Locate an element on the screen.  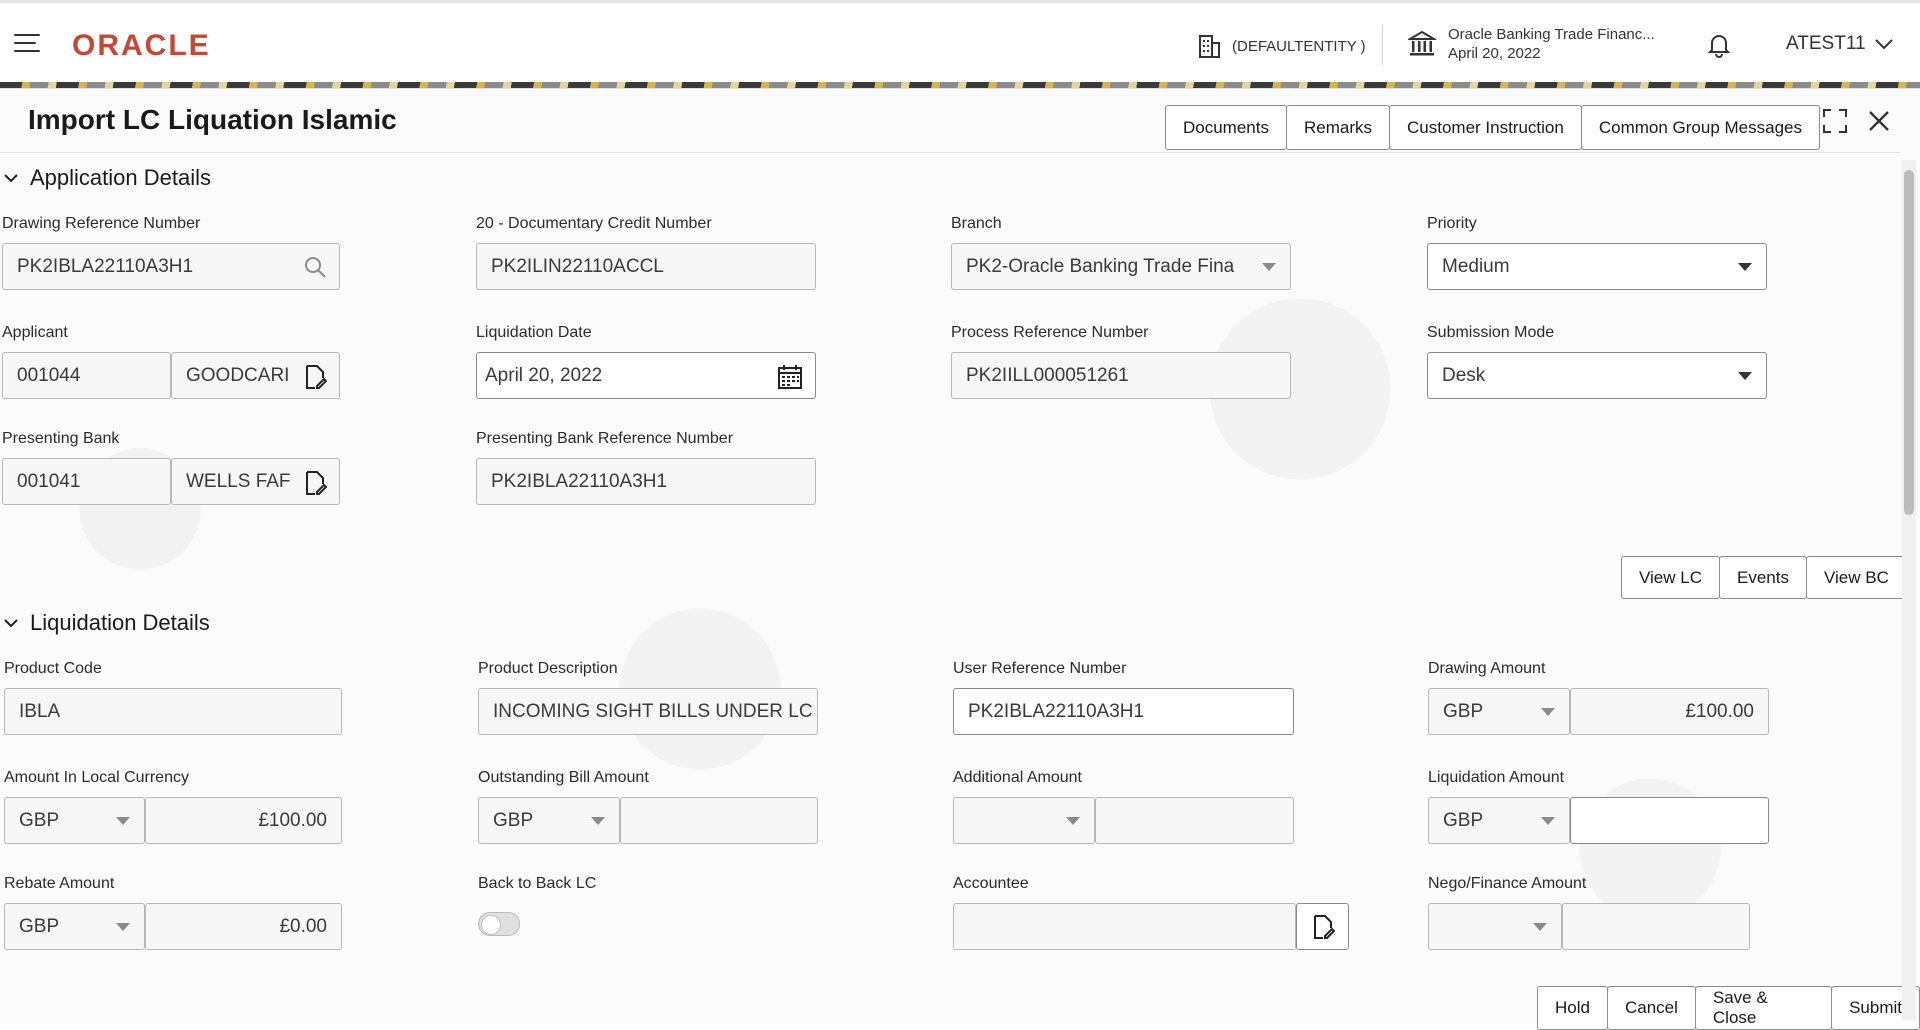
rebate-ccy-value: GBP is located at coordinates (39, 927).